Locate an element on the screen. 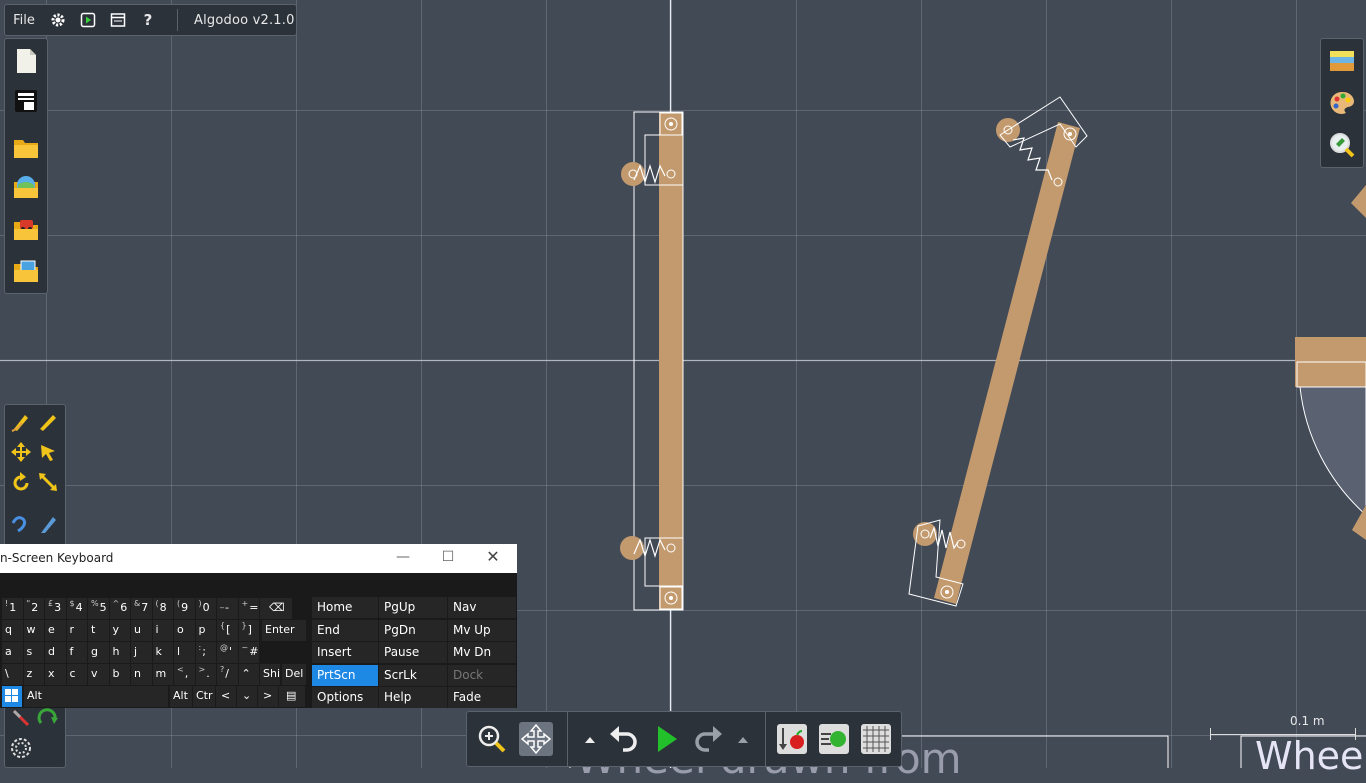 This screenshot has width=1366, height=783. knife-tool-icon is located at coordinates (48, 524).